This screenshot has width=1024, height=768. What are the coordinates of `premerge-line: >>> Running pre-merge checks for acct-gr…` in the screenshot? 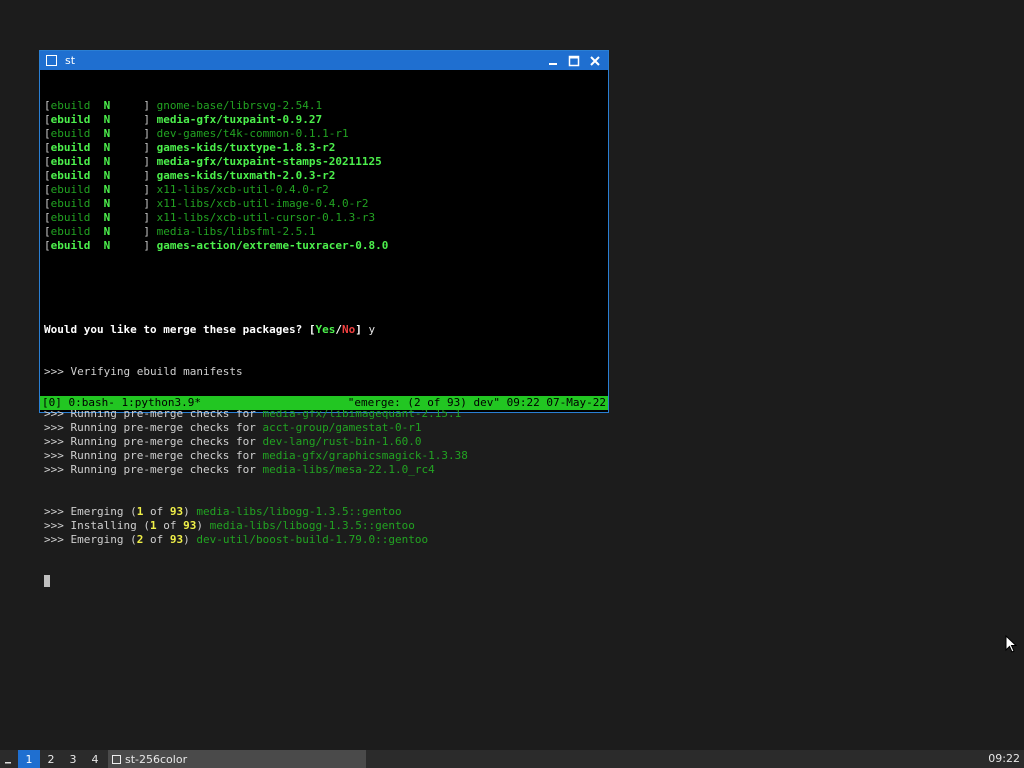 It's located at (325, 428).